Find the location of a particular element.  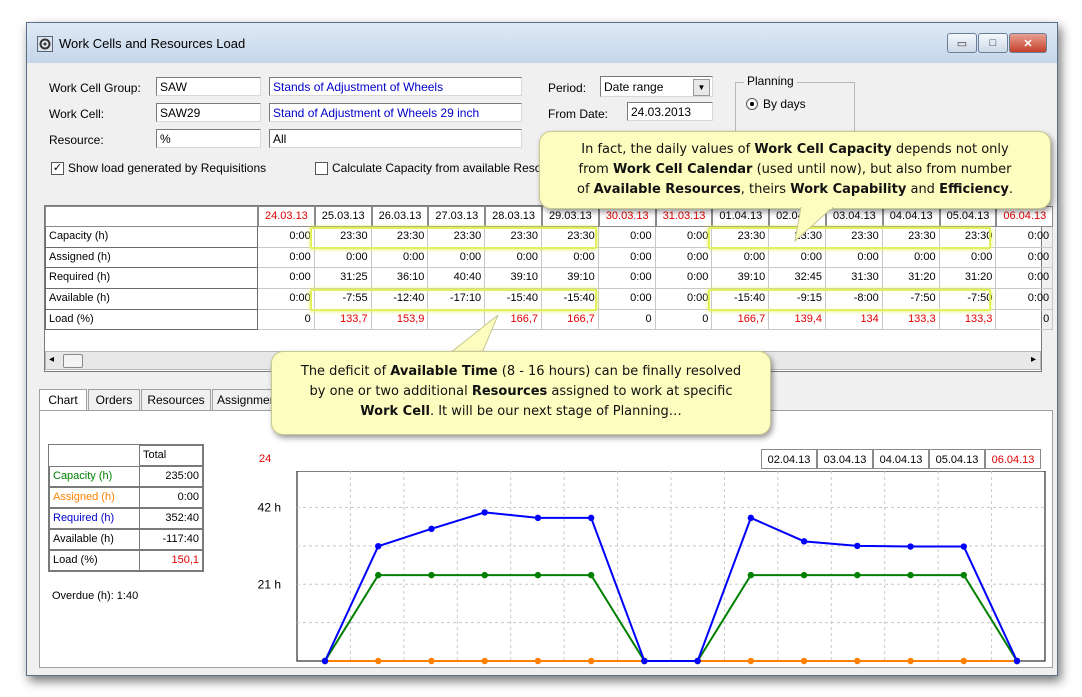

grid-row-label: Available (h) is located at coordinates (151, 299).